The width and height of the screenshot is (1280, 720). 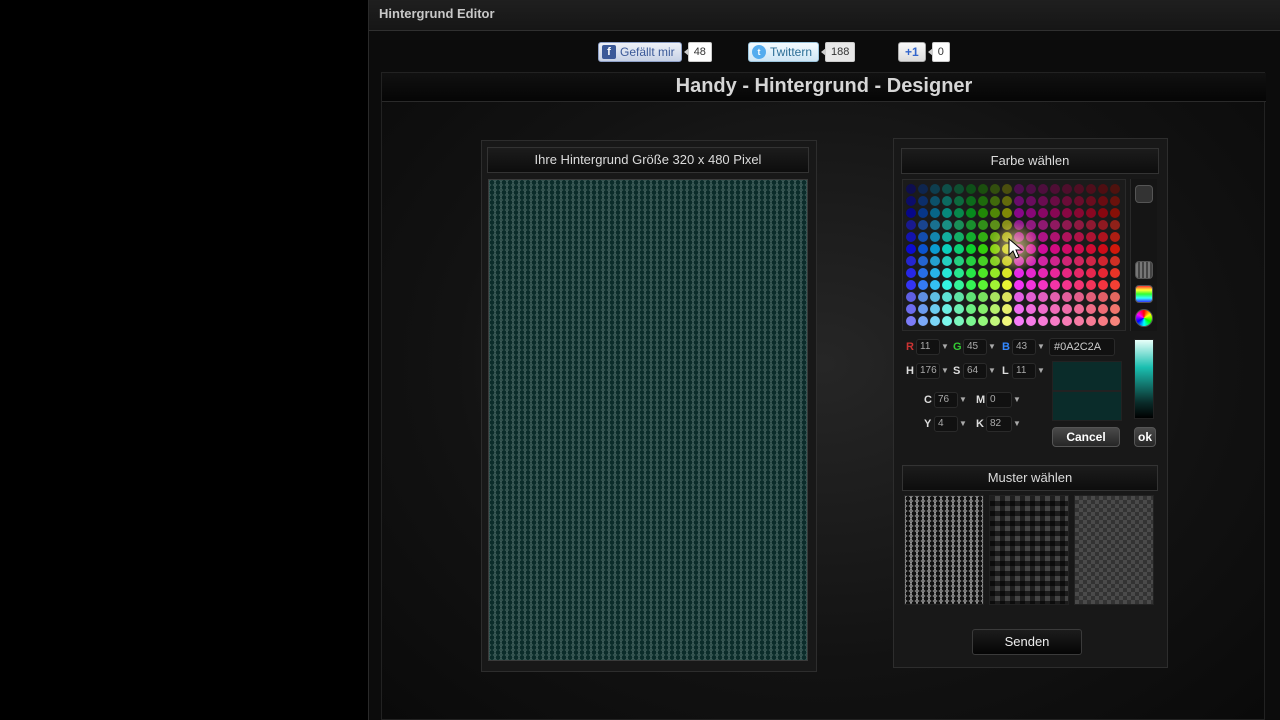 I want to click on hue-input: 176, so click(x=928, y=371).